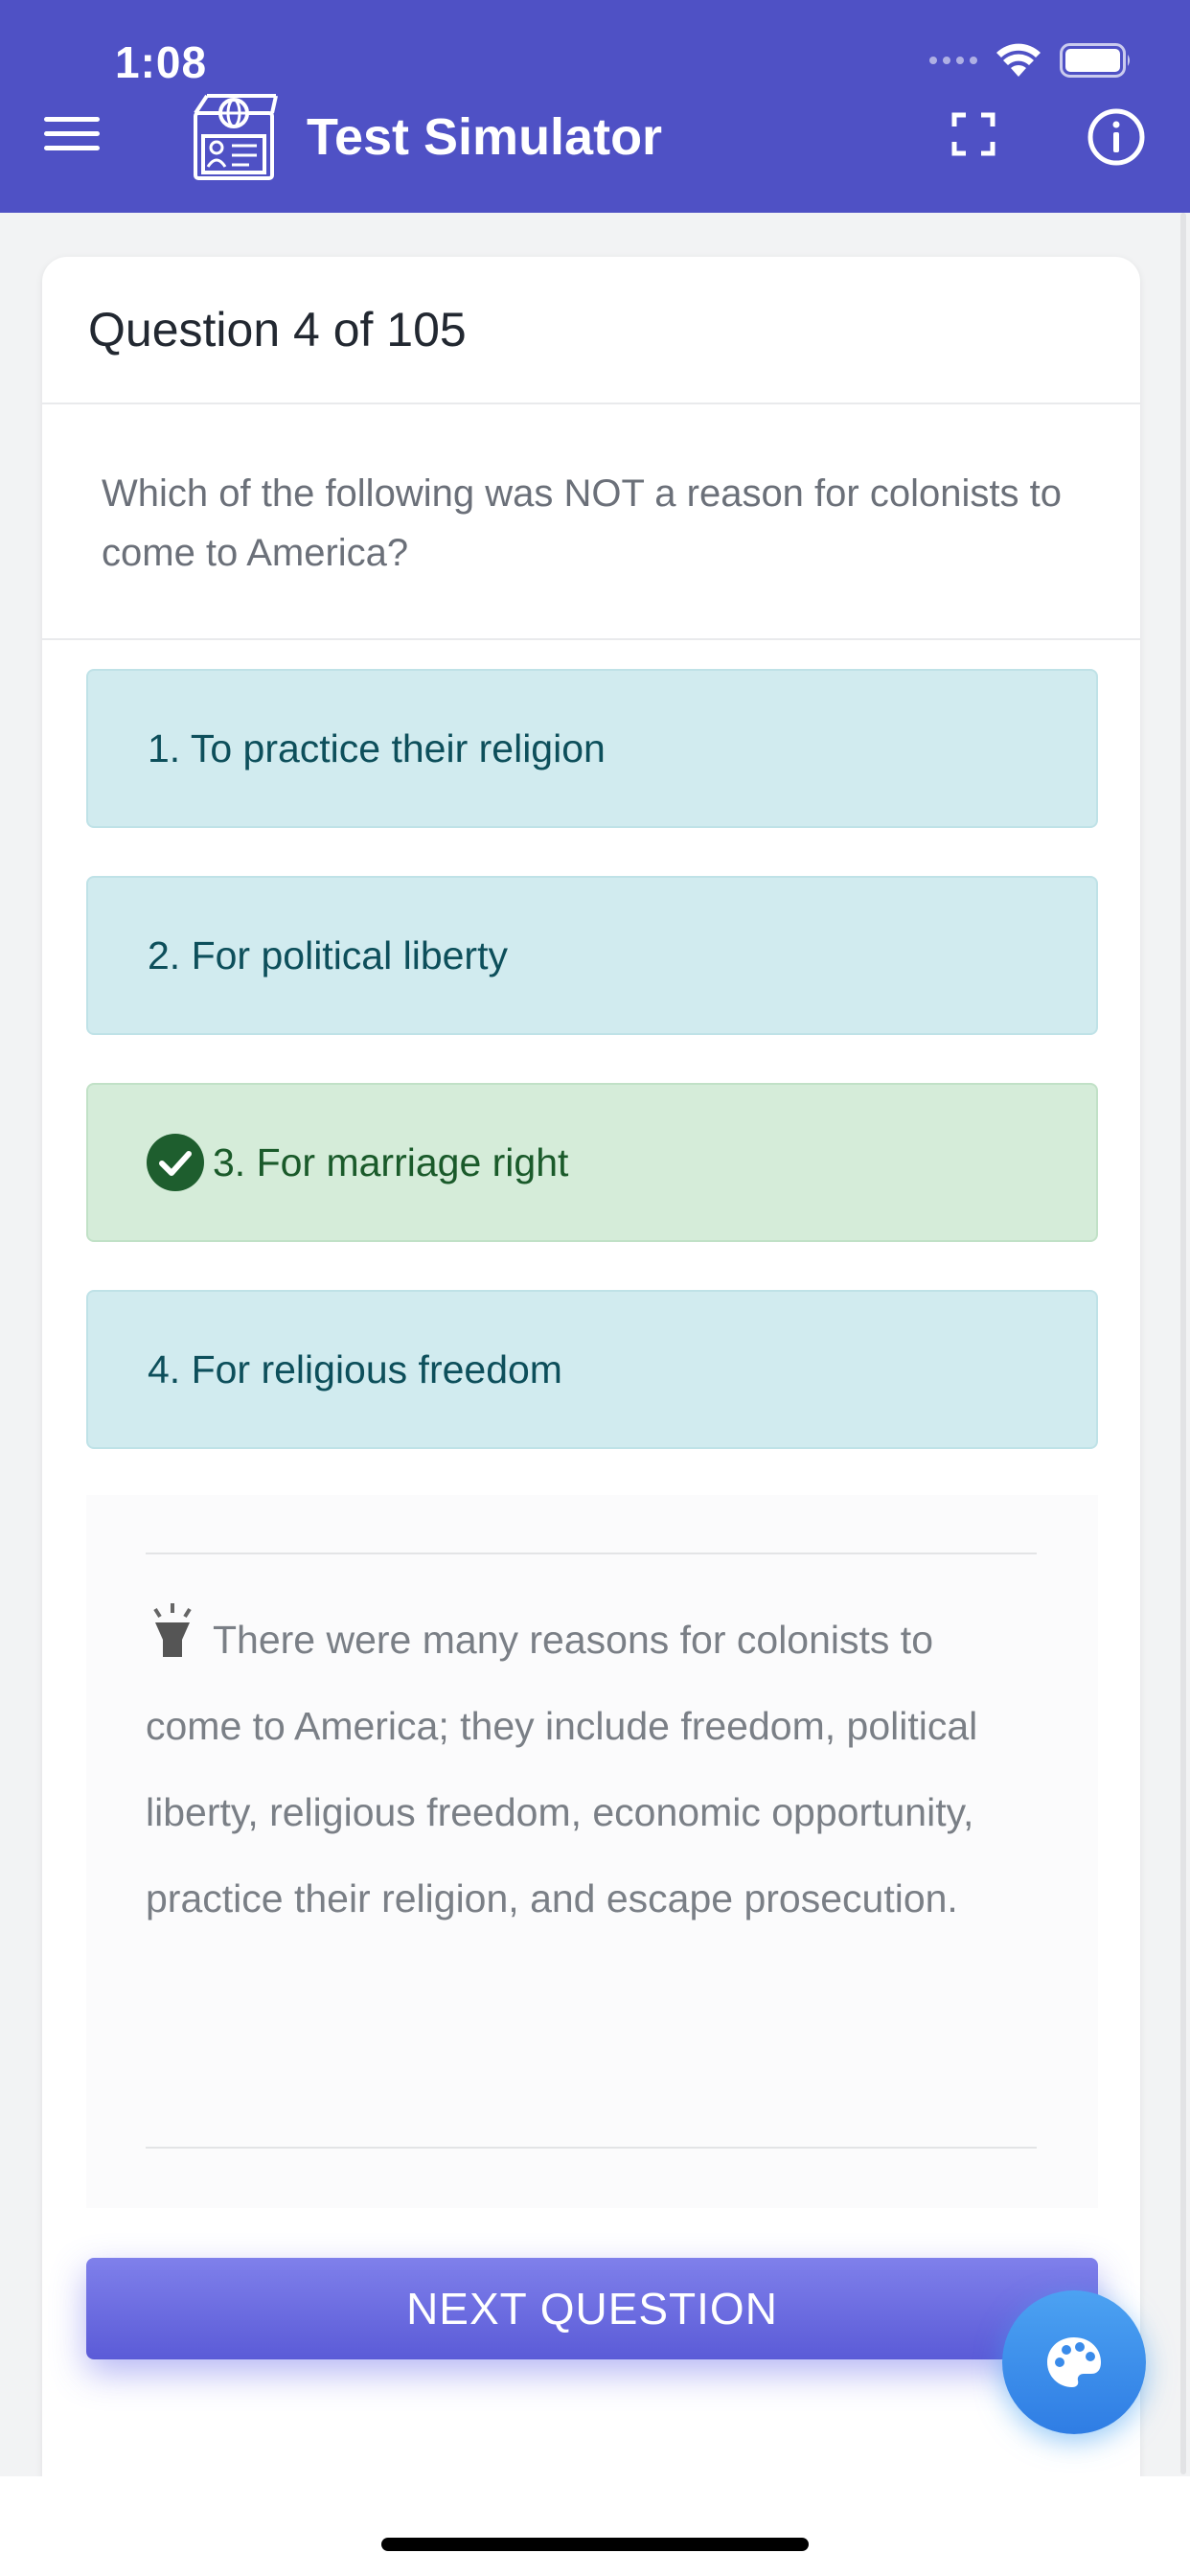  I want to click on answer-label: 1. To practice their religion, so click(377, 747).